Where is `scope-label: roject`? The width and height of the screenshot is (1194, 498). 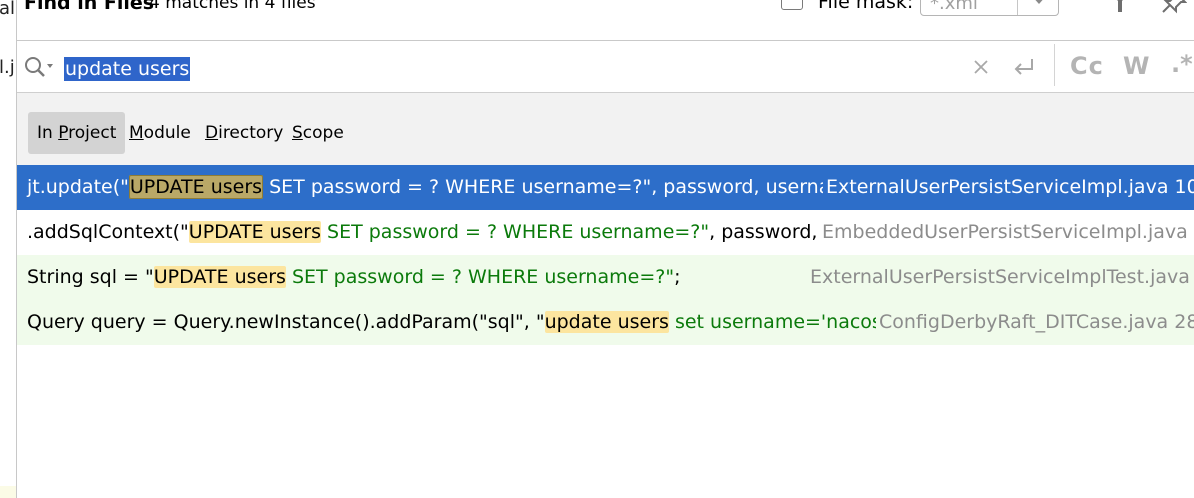
scope-label: roject is located at coordinates (92, 133).